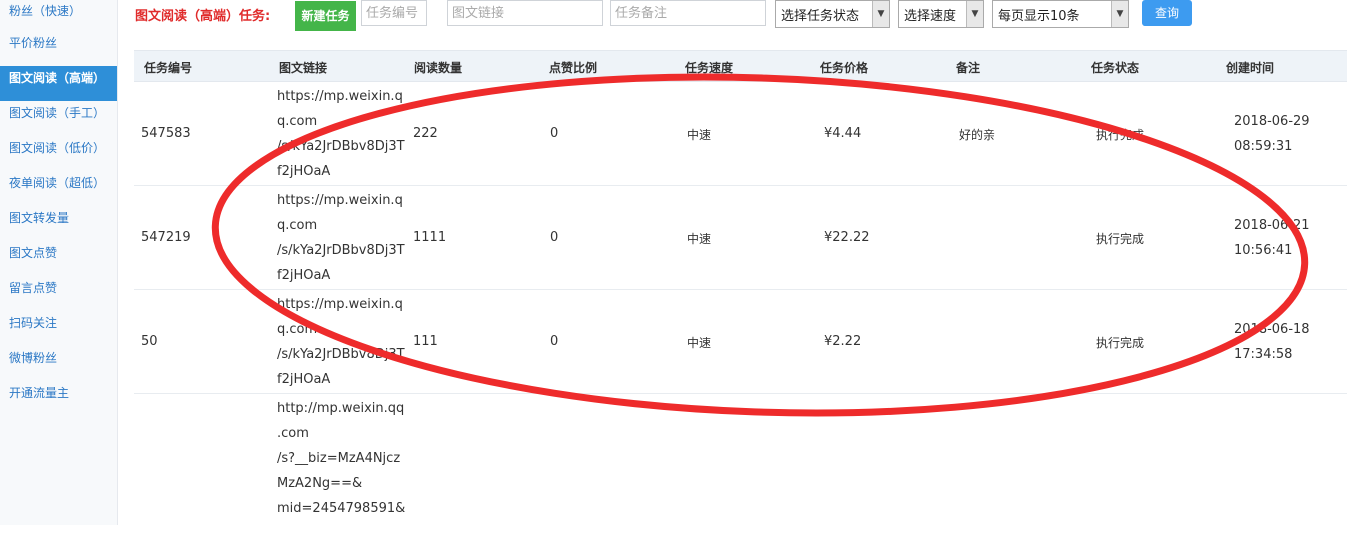 This screenshot has height=534, width=1347. What do you see at coordinates (166, 133) in the screenshot?
I see `cell-task-id: 547583` at bounding box center [166, 133].